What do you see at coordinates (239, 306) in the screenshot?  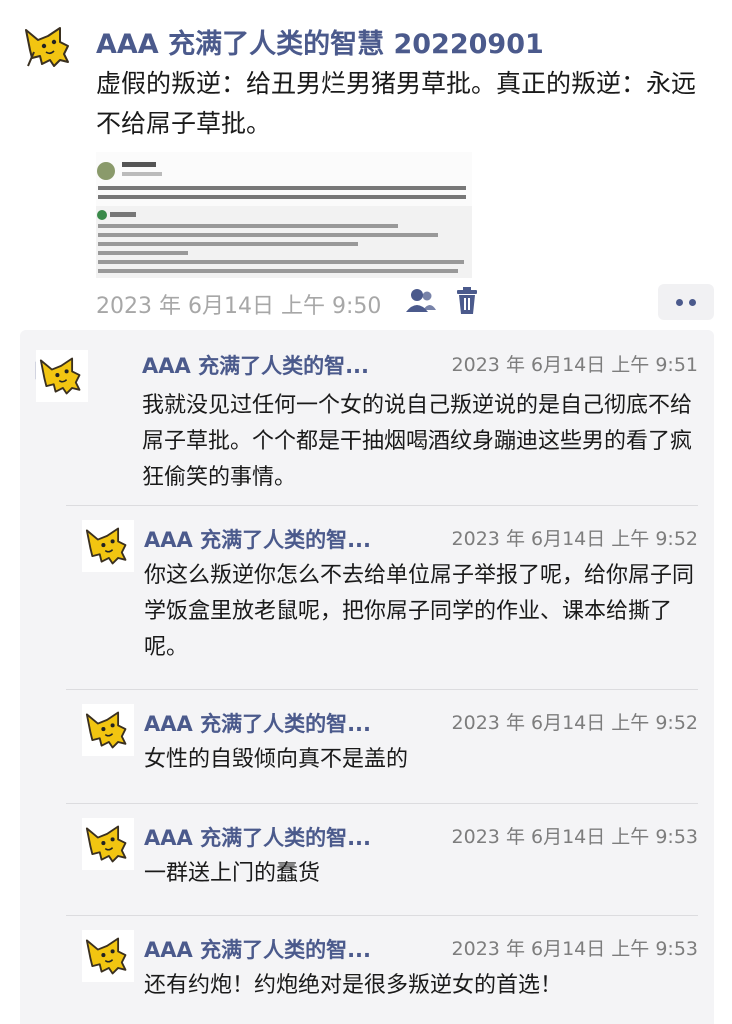 I see `post-timestamp: 2023 年 6月14日 上午 9:50` at bounding box center [239, 306].